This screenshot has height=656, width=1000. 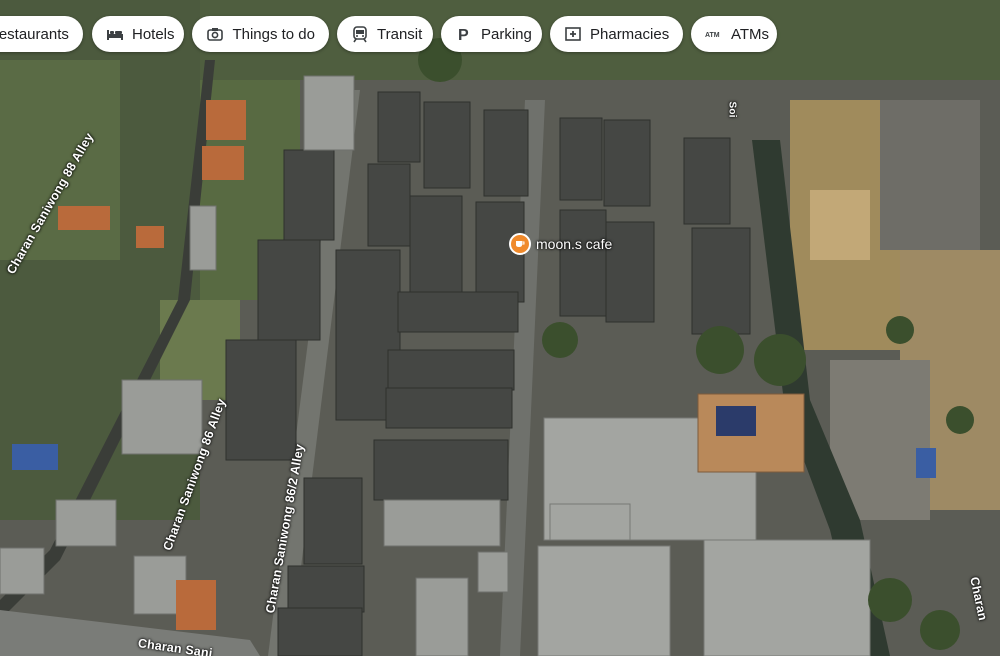 What do you see at coordinates (115, 34) in the screenshot?
I see `bed-icon` at bounding box center [115, 34].